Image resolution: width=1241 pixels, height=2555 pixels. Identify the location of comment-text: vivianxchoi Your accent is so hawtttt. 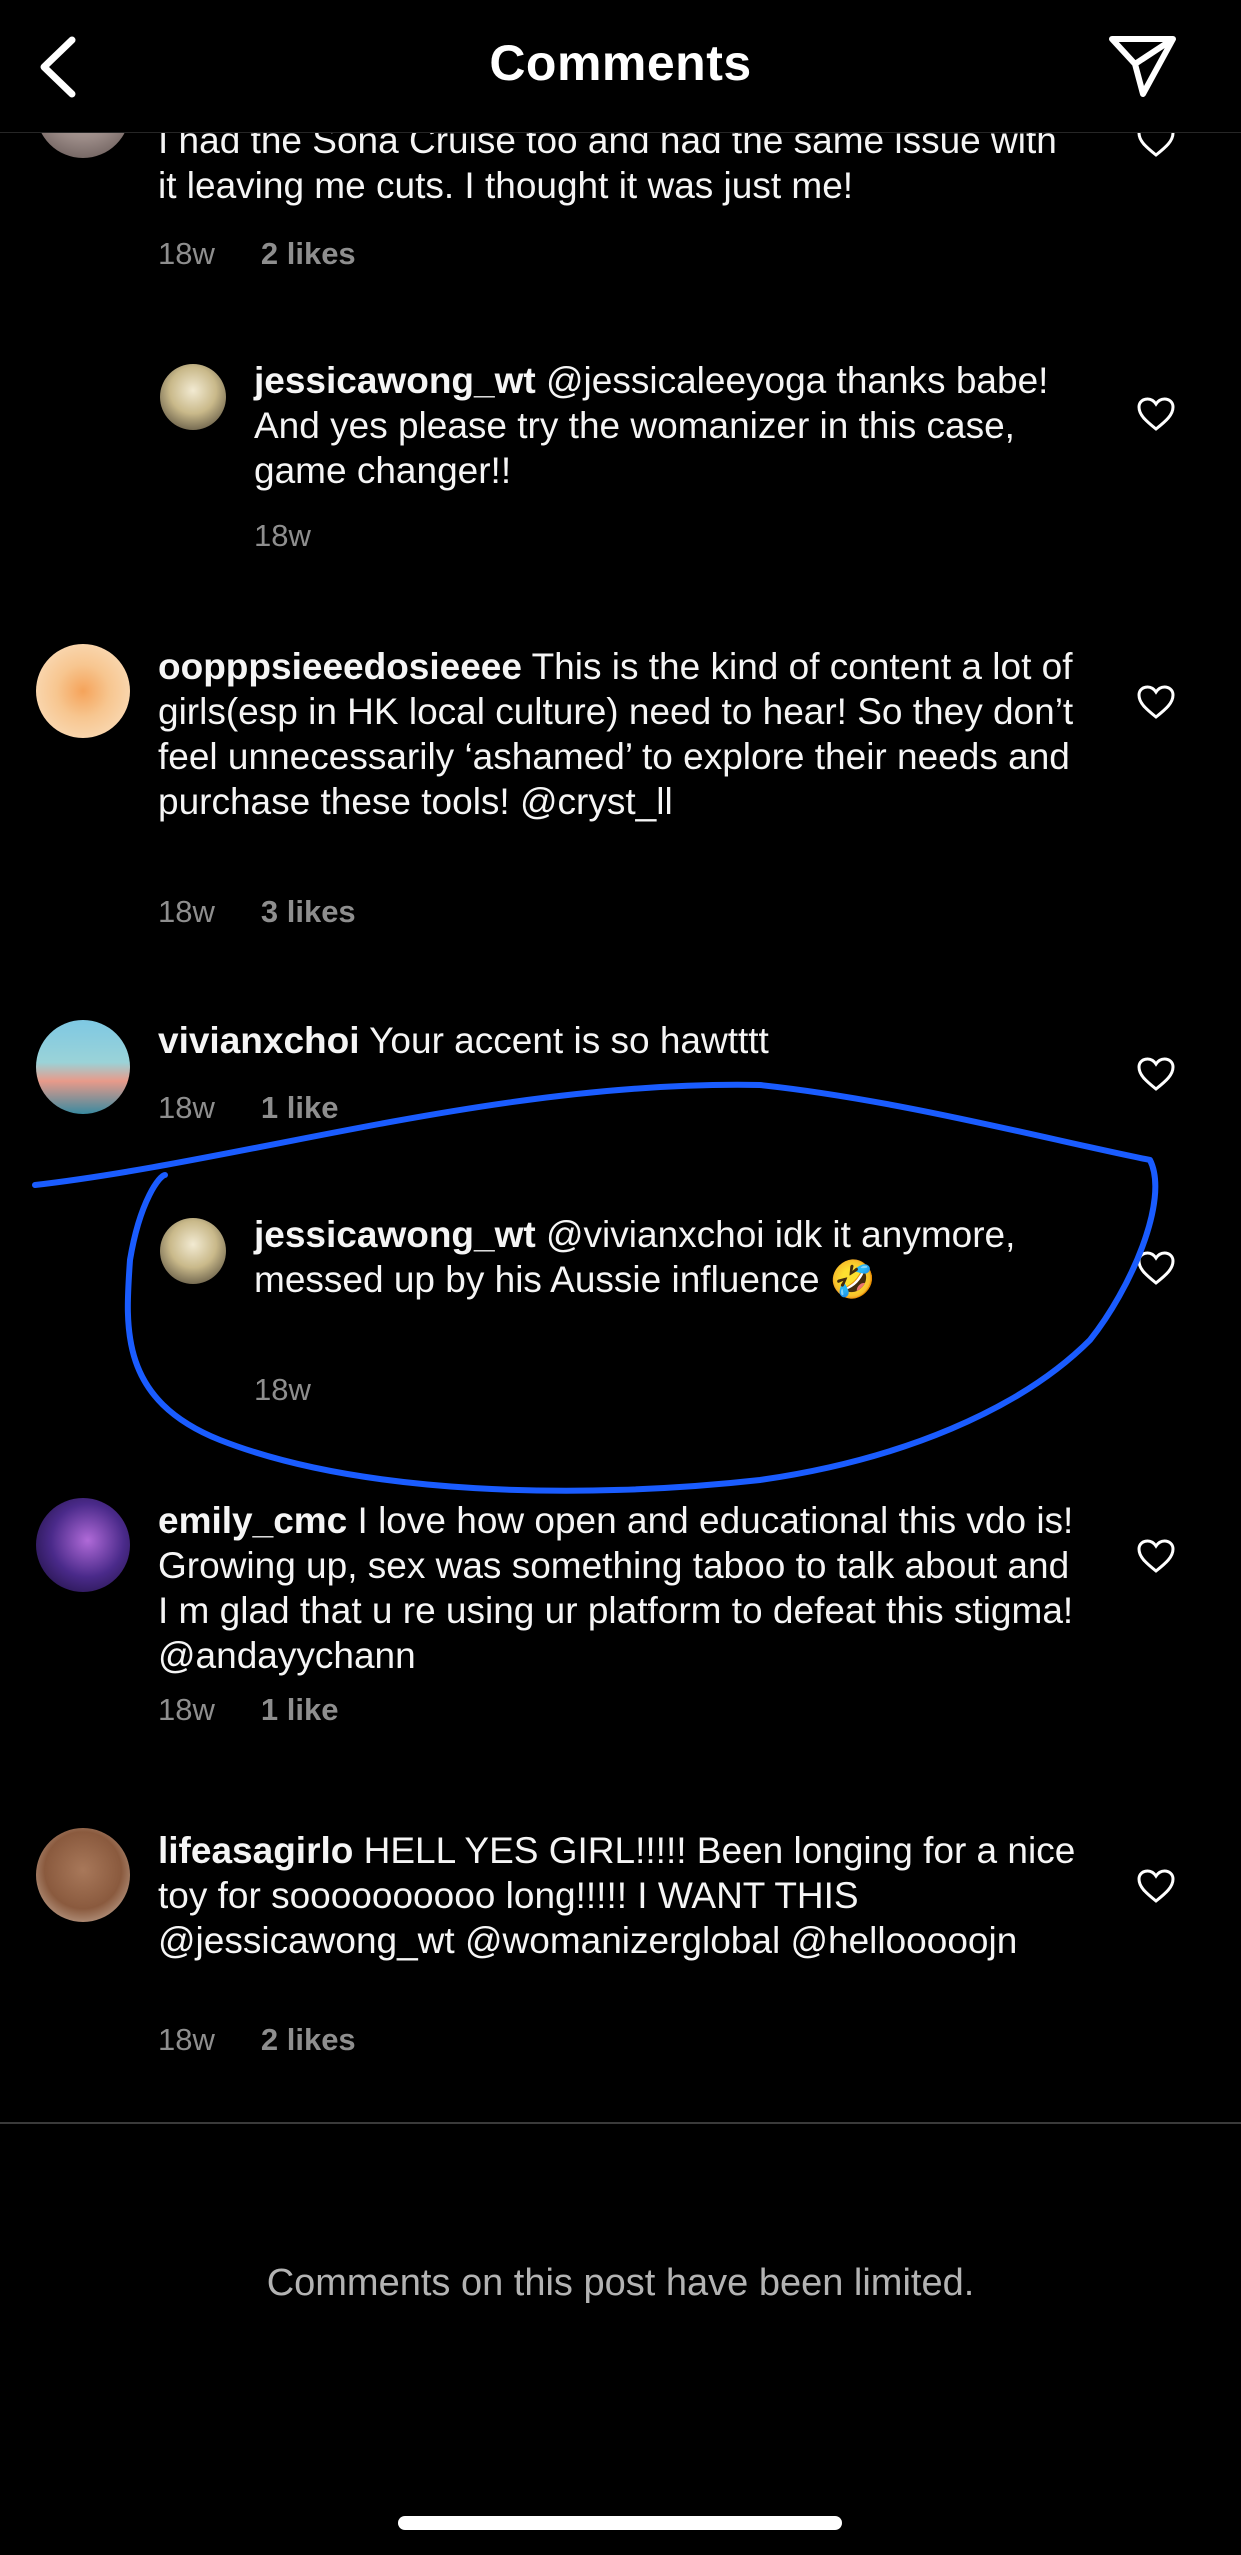
(618, 1040).